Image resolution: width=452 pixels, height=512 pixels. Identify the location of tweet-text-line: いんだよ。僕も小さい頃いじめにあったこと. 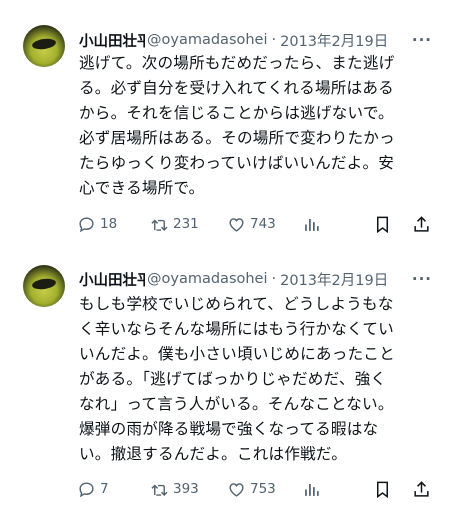
(237, 354).